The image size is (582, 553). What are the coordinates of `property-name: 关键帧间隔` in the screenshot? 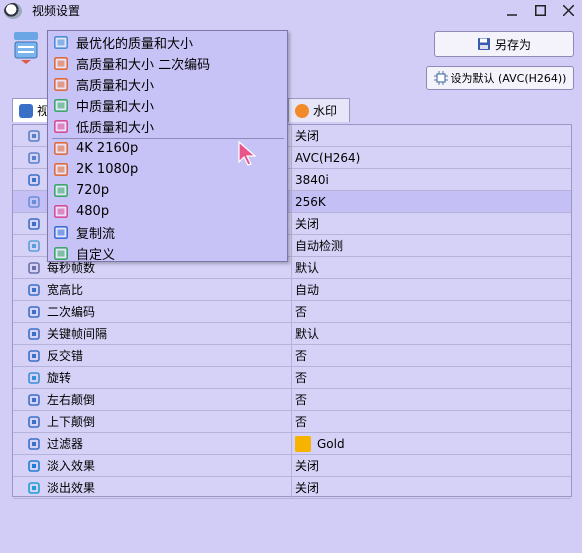 It's located at (77, 334).